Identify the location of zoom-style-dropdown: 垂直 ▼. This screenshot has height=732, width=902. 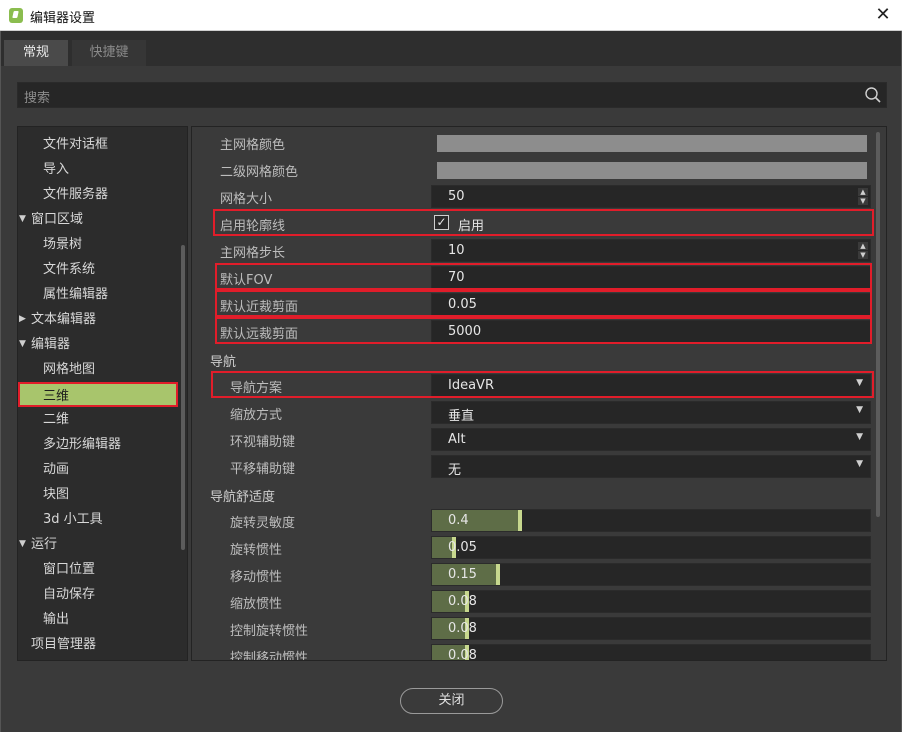
(651, 412).